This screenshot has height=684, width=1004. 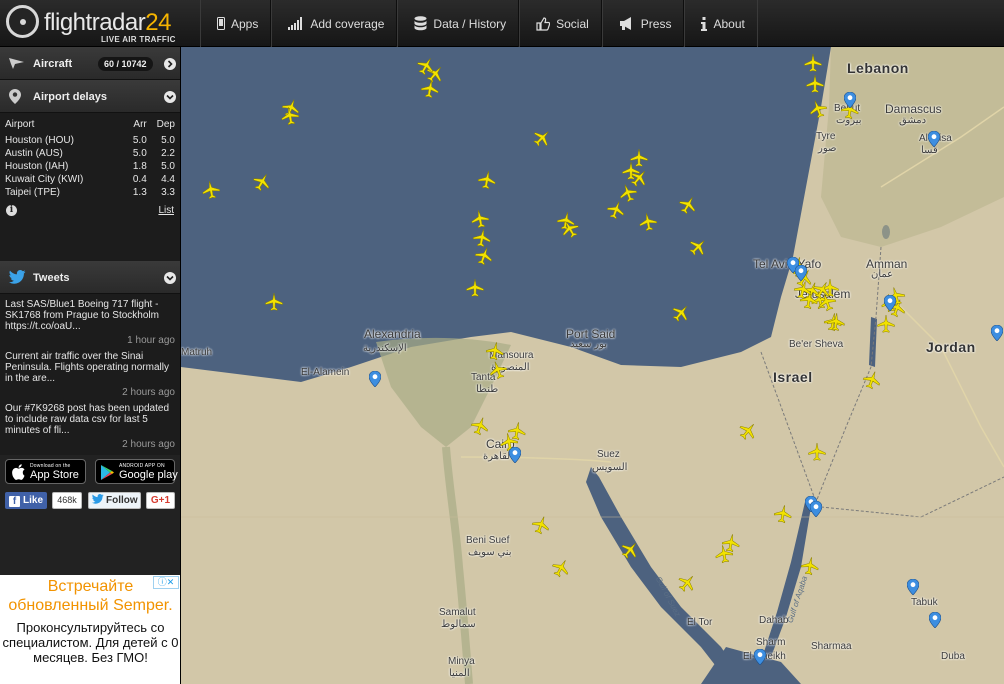 I want to click on database-icon, so click(x=420, y=23).